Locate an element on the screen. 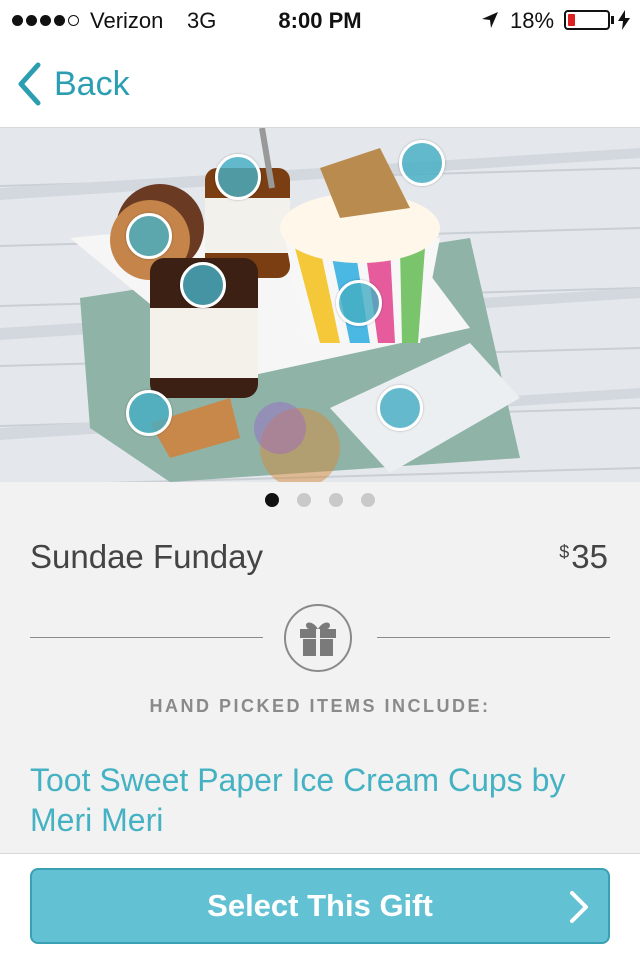  location-arrow-icon is located at coordinates (490, 20).